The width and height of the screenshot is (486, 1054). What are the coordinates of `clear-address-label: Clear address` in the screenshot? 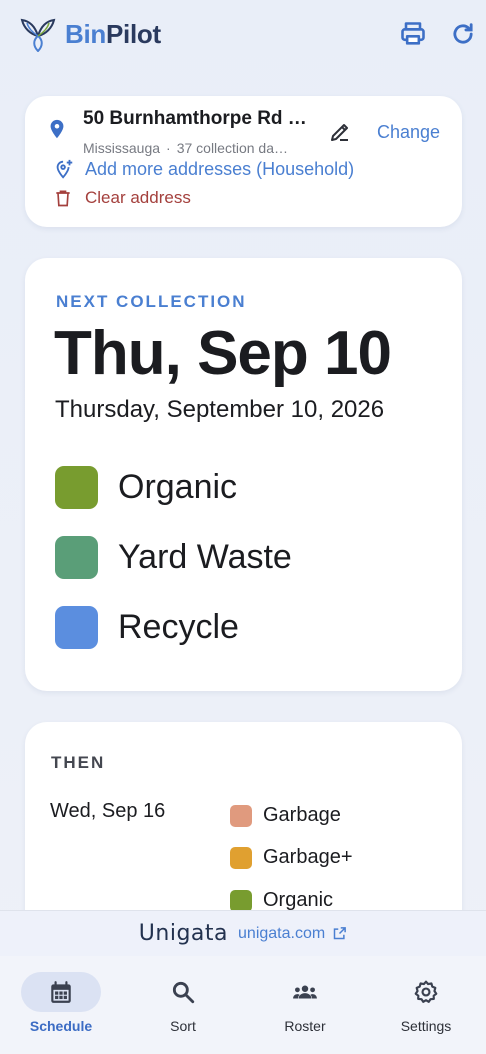 It's located at (138, 197).